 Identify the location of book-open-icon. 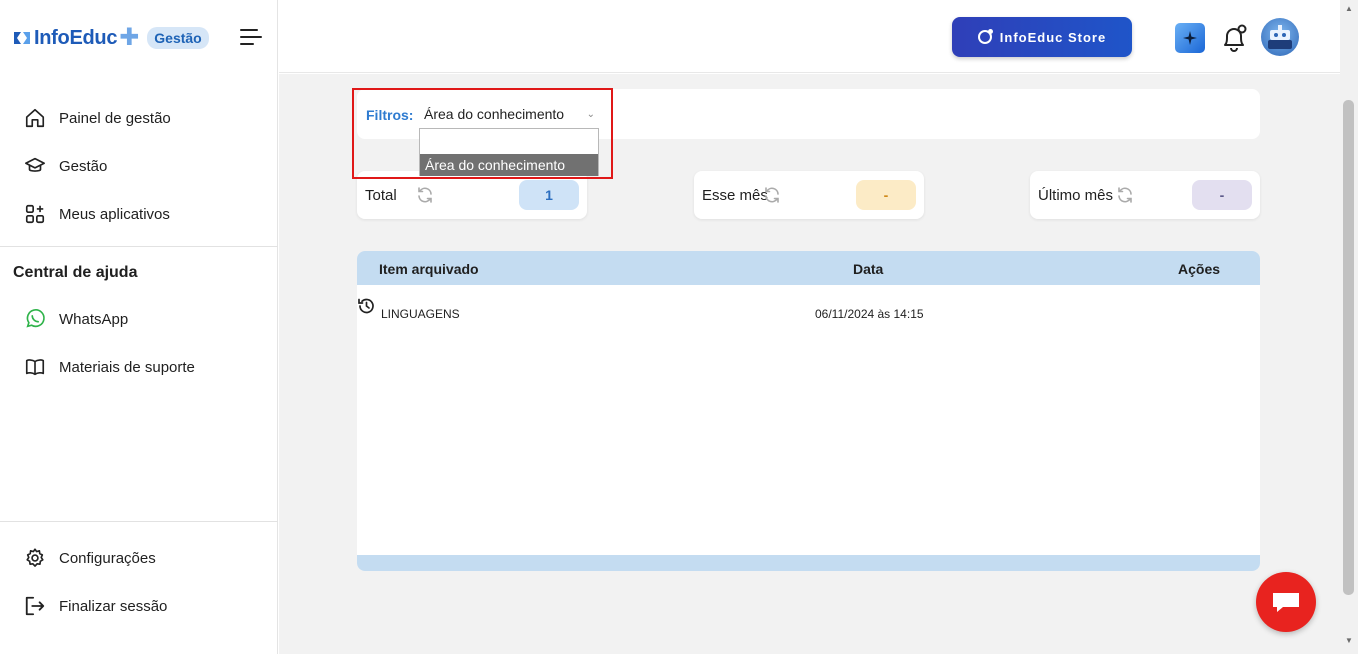
(35, 367).